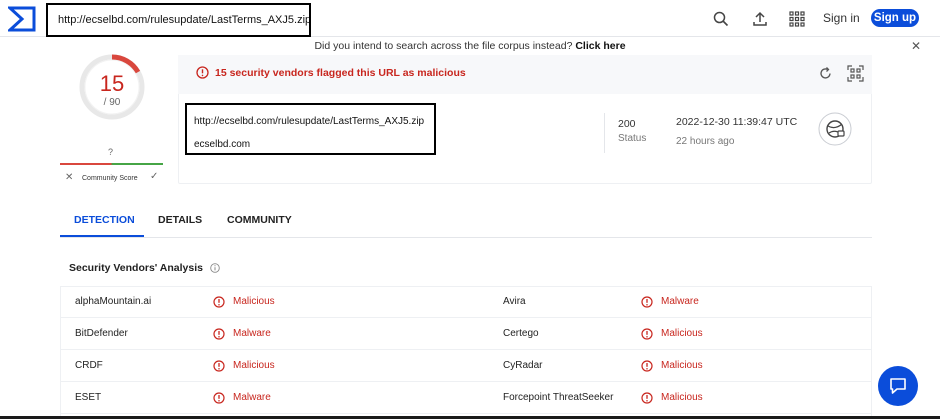  What do you see at coordinates (835, 129) in the screenshot?
I see `url-globe-icon` at bounding box center [835, 129].